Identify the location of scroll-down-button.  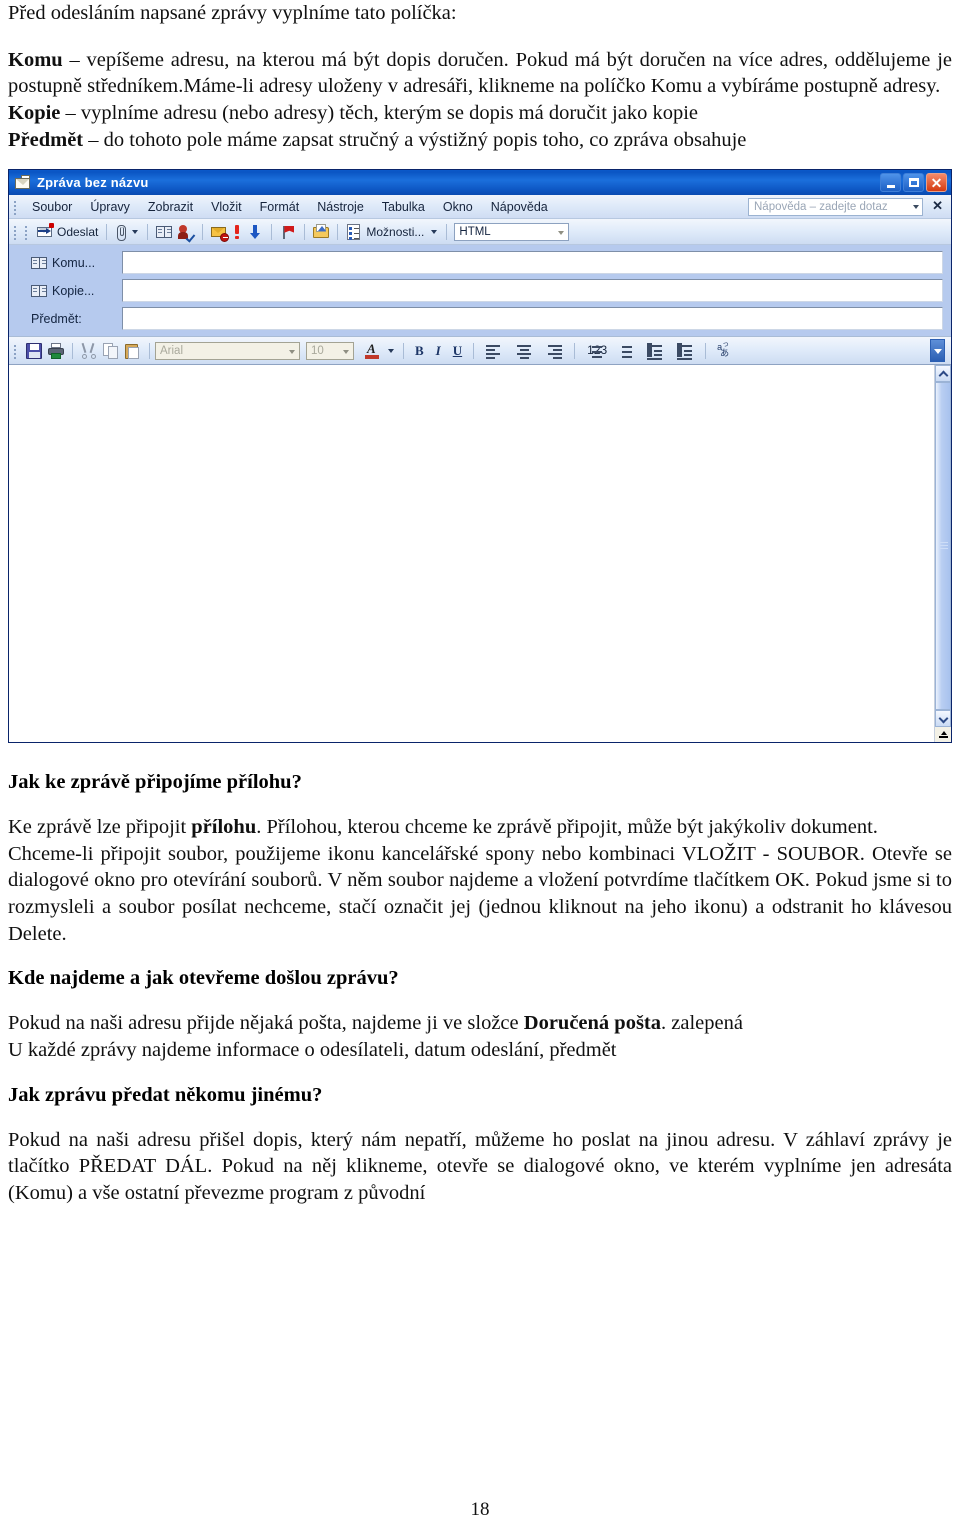
(943, 719).